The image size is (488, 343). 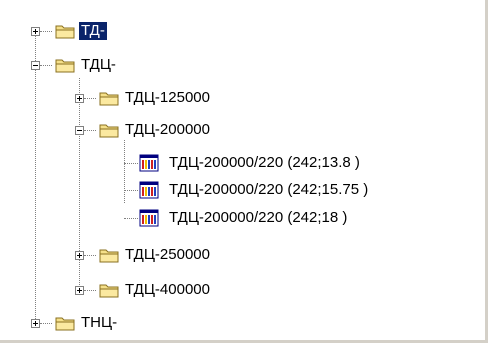 I want to click on tree-item-tnc: ТНЦ-, so click(x=87, y=323).